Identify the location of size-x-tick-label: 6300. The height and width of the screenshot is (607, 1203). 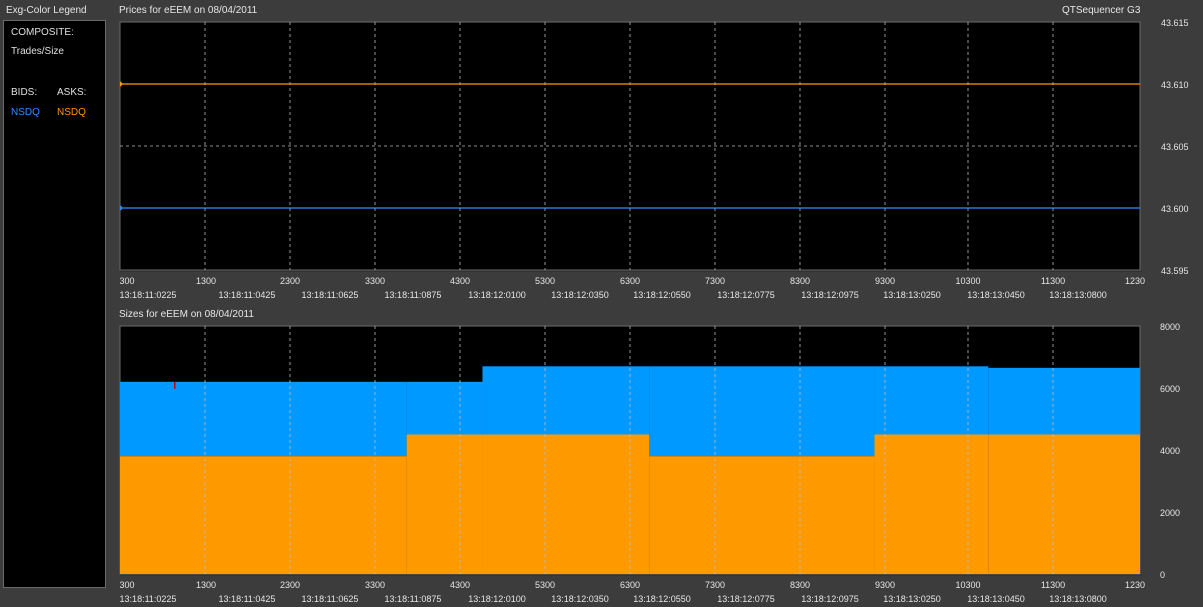
(630, 585).